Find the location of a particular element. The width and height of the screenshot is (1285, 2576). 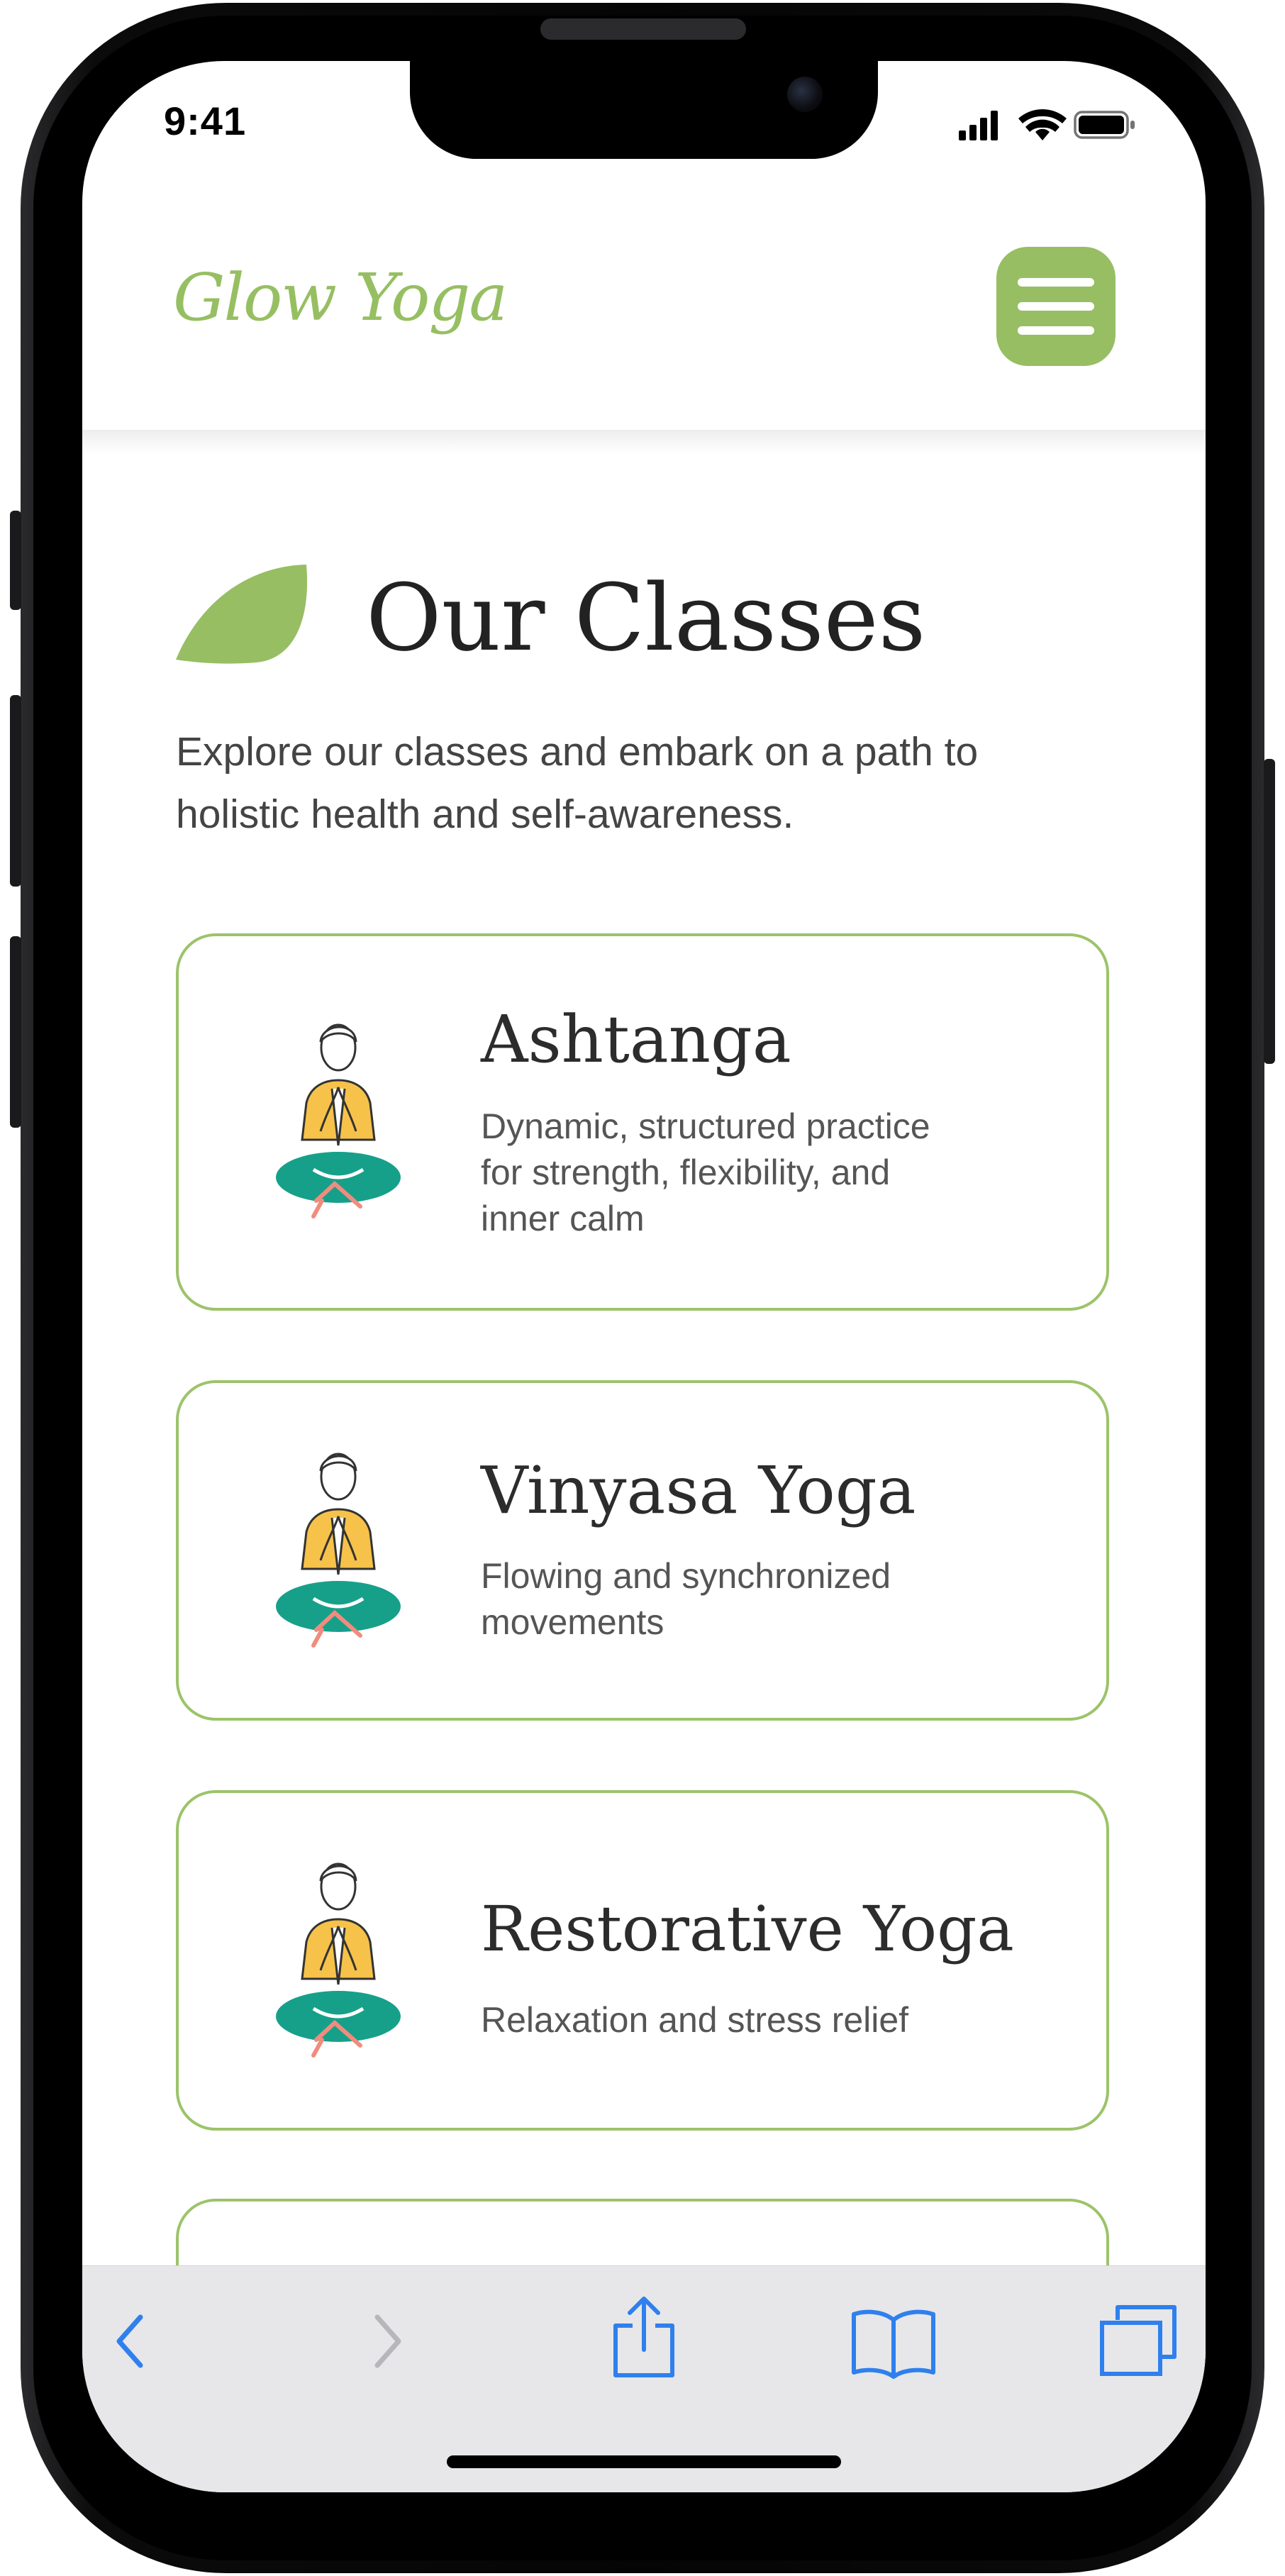

class-title: Ashtanga is located at coordinates (636, 1039).